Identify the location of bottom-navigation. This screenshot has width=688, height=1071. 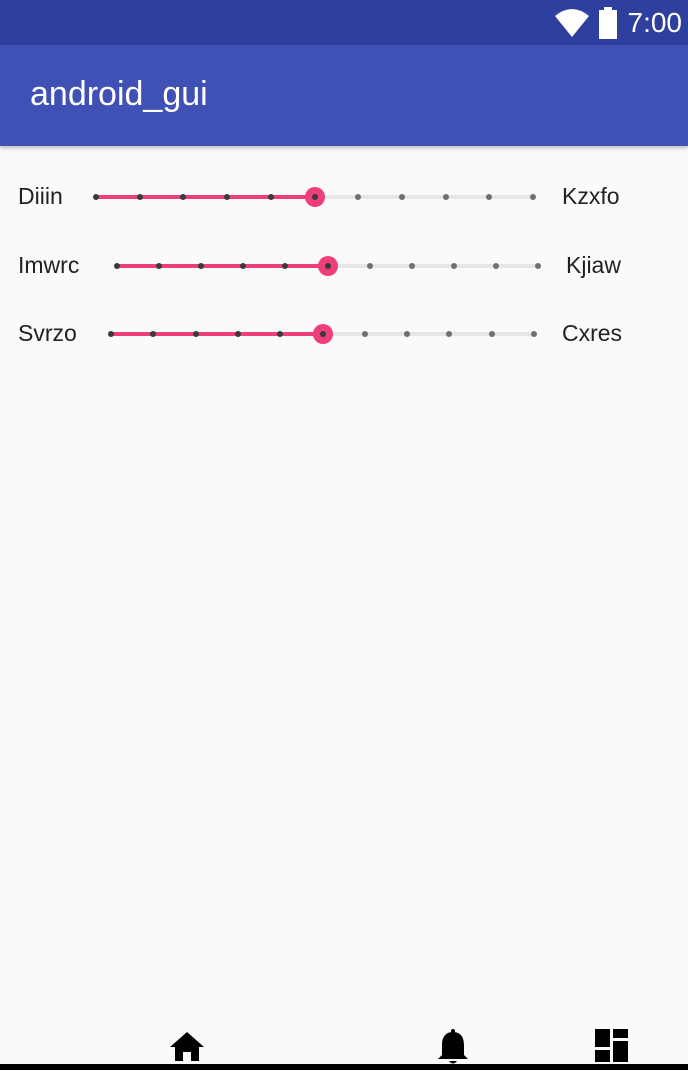
(344, 1045).